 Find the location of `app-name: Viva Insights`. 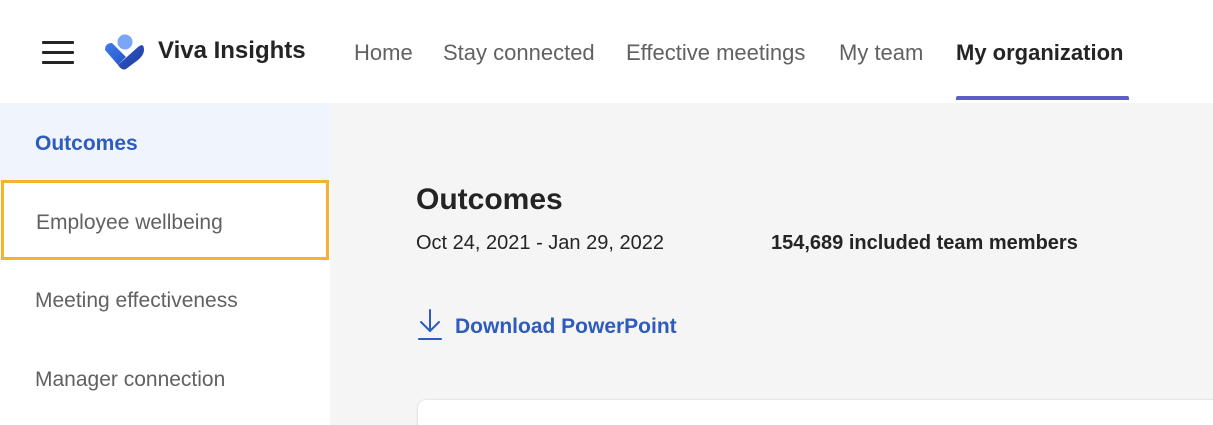

app-name: Viva Insights is located at coordinates (232, 50).